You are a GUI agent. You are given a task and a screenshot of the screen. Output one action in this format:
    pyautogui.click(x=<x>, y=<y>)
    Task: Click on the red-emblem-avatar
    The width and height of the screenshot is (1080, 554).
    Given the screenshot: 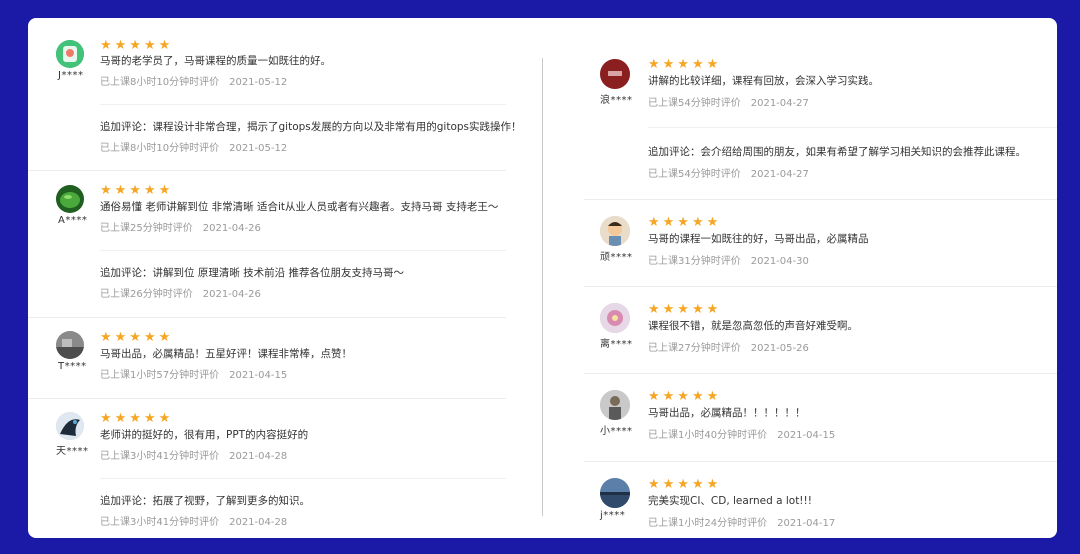 What is the action you would take?
    pyautogui.click(x=615, y=74)
    